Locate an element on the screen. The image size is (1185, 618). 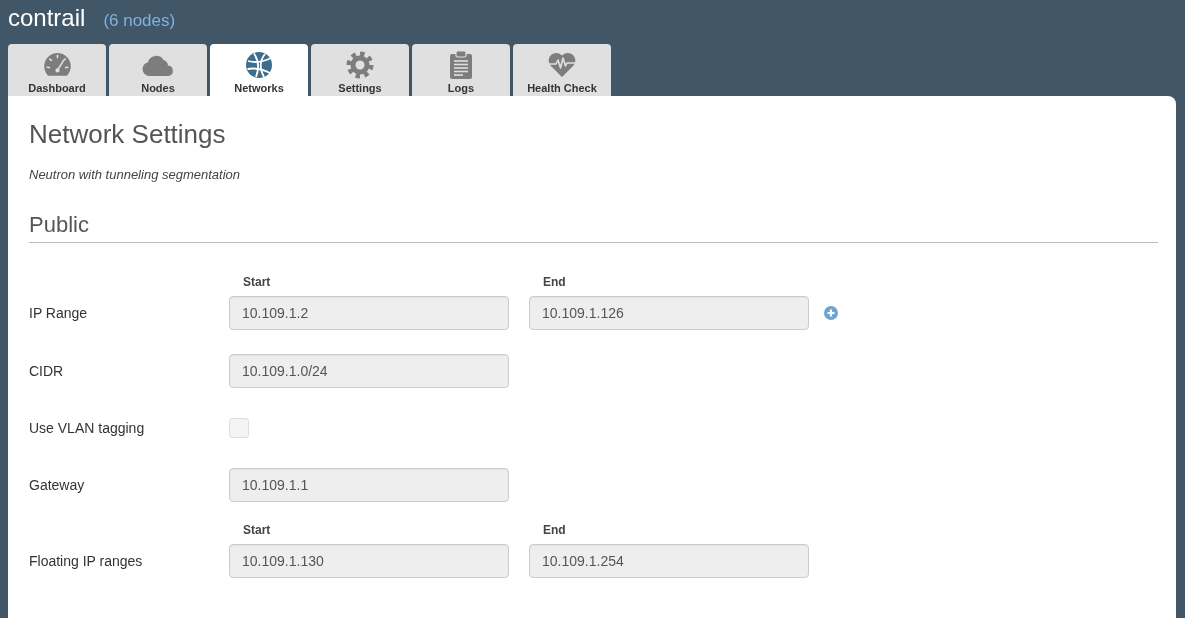
field-label: Use VLAN tagging is located at coordinates (87, 428).